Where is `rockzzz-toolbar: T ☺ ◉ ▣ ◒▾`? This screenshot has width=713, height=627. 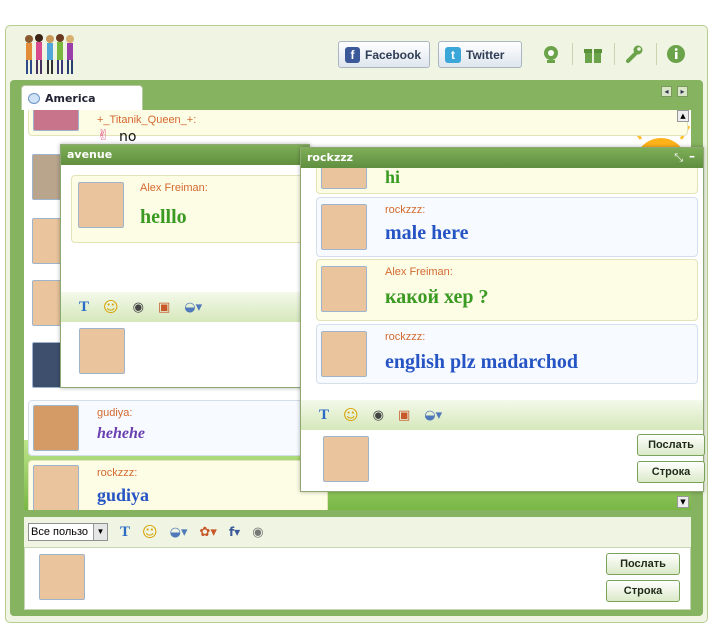
rockzzz-toolbar: T ☺ ◉ ▣ ◒▾ is located at coordinates (502, 415).